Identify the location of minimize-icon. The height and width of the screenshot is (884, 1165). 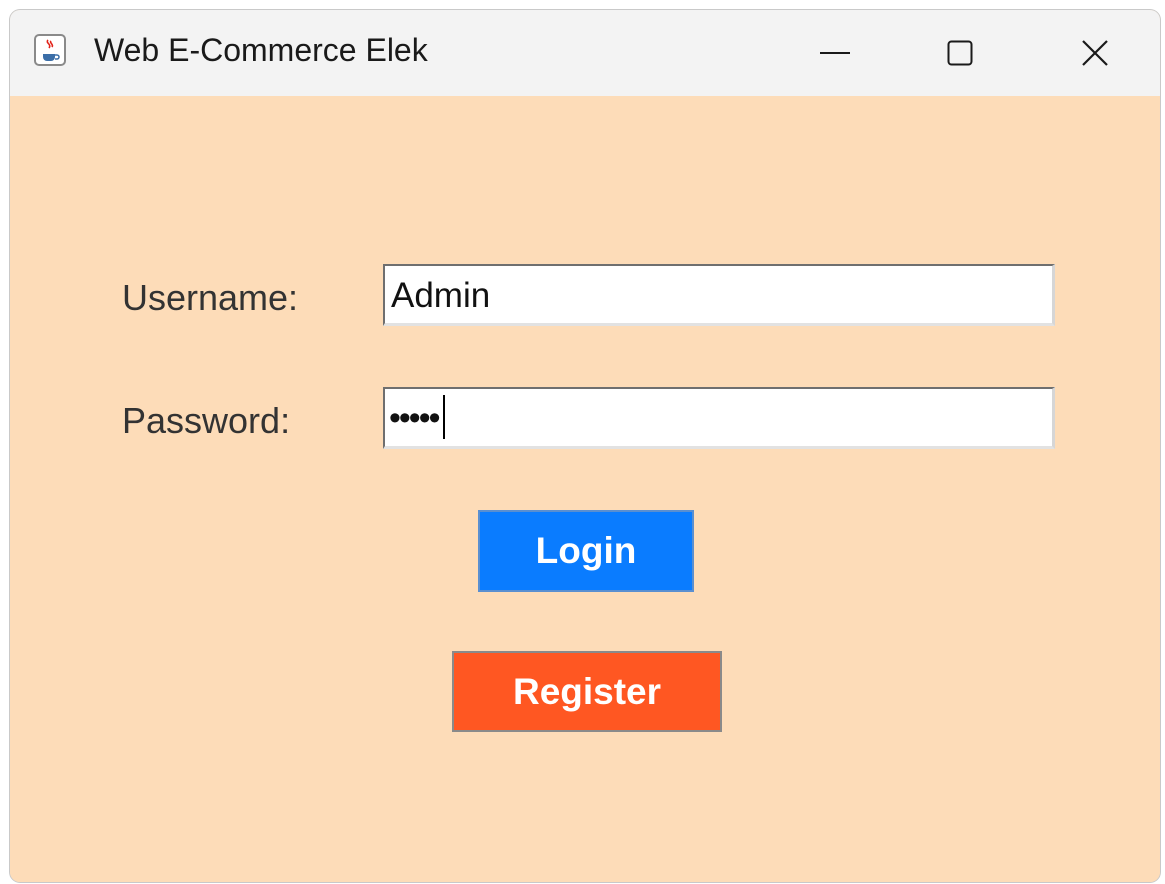
(835, 53).